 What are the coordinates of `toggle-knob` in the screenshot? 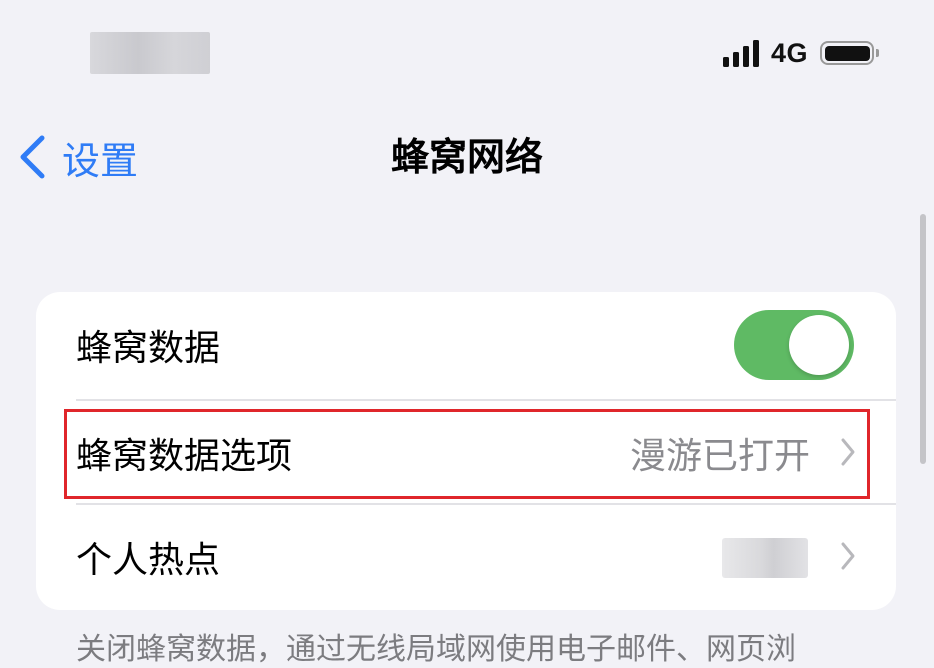 It's located at (819, 345).